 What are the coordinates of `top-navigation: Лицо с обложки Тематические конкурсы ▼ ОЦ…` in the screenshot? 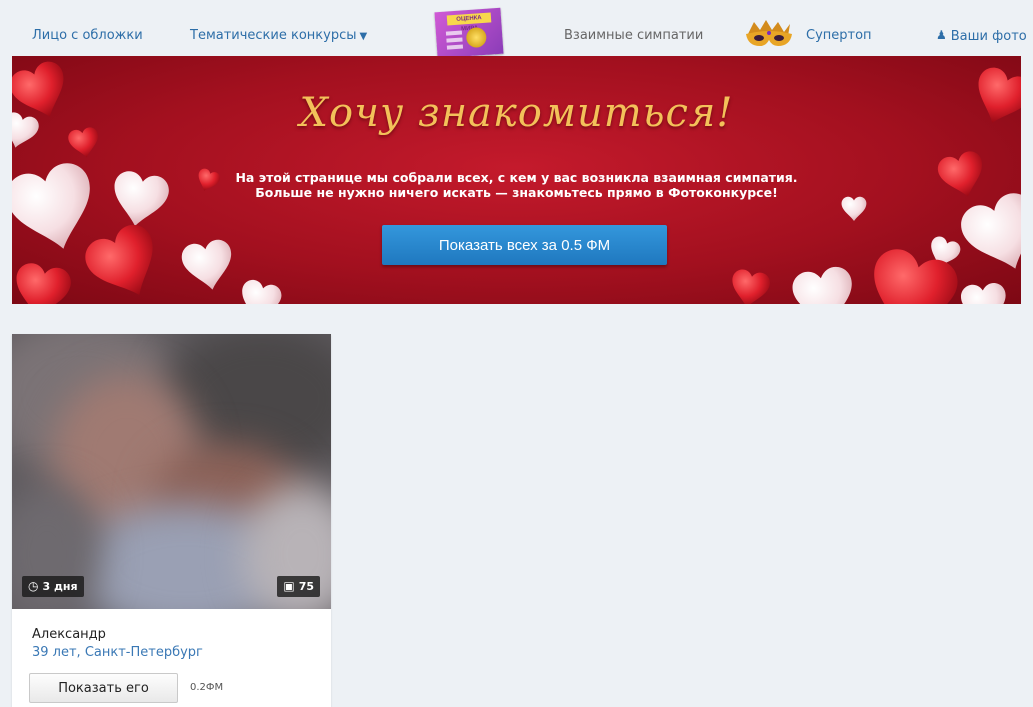 It's located at (516, 29).